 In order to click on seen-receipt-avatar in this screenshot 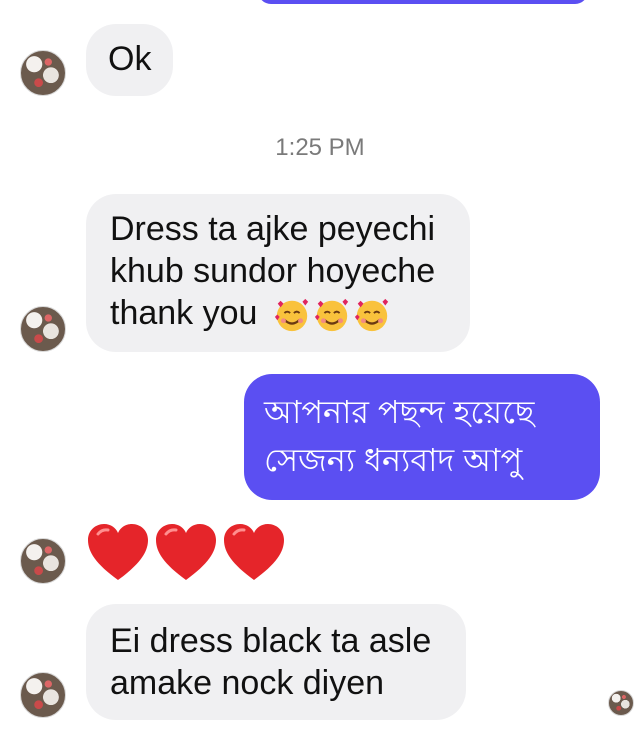, I will do `click(621, 703)`.